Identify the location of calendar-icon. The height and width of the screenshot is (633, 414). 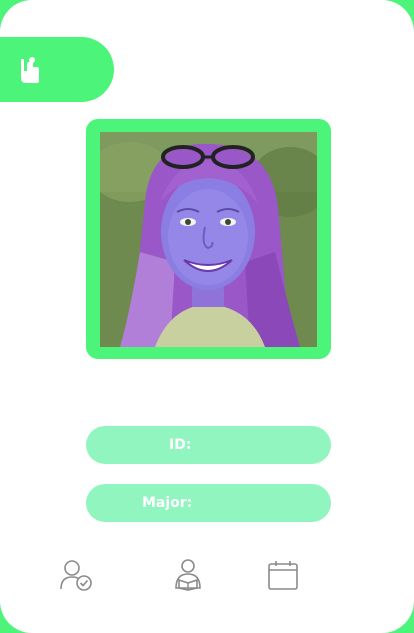
(283, 575).